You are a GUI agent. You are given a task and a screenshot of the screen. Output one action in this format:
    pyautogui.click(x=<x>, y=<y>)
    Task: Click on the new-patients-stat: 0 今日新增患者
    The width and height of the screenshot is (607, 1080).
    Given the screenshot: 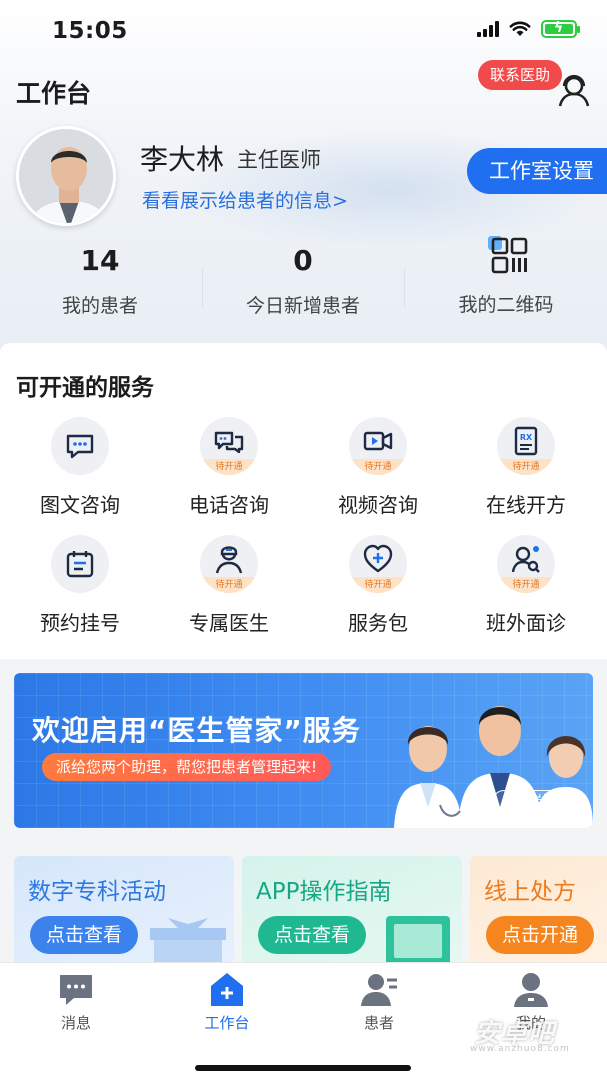 What is the action you would take?
    pyautogui.click(x=303, y=281)
    